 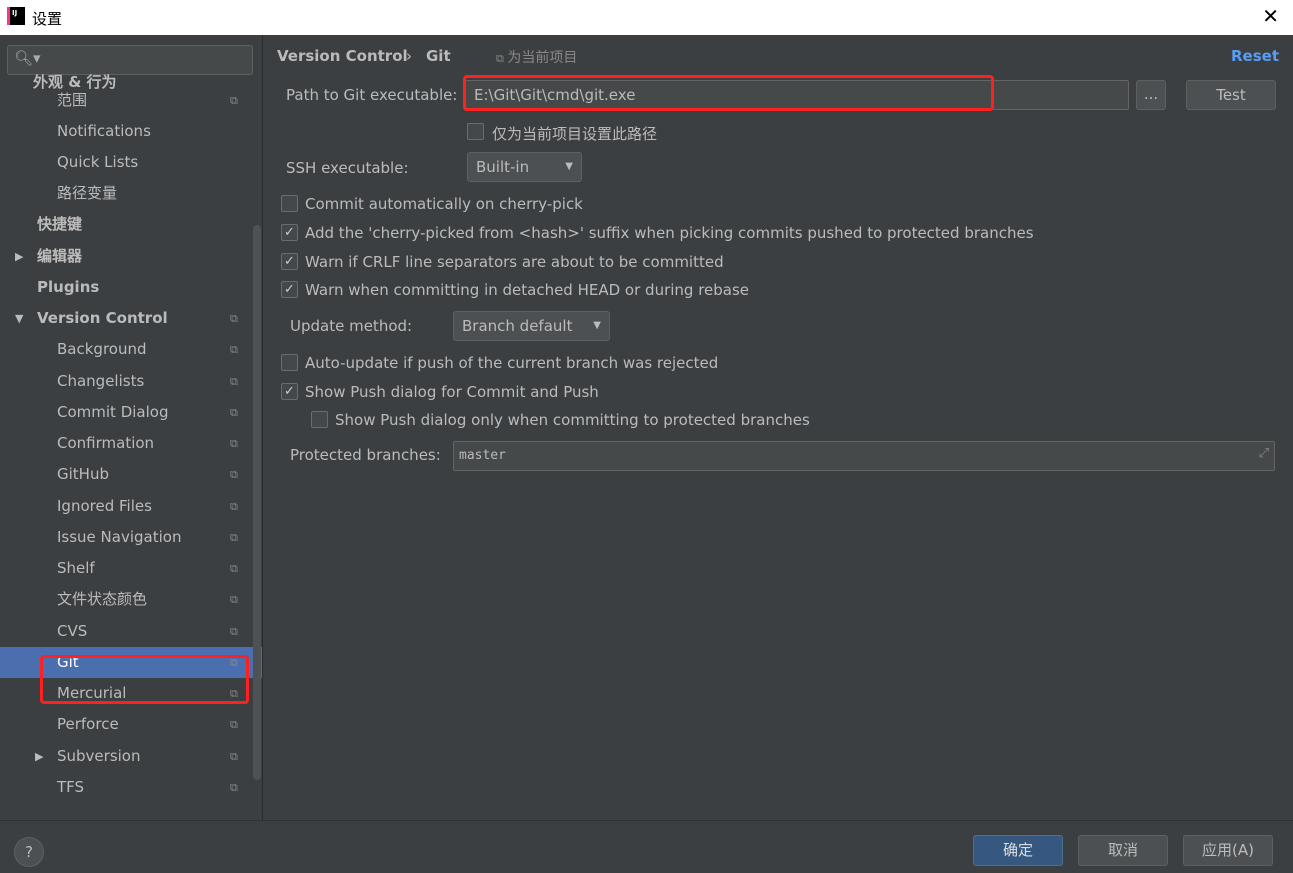 I want to click on sidebar-item: Commit Dialog ⧉, so click(x=131, y=412).